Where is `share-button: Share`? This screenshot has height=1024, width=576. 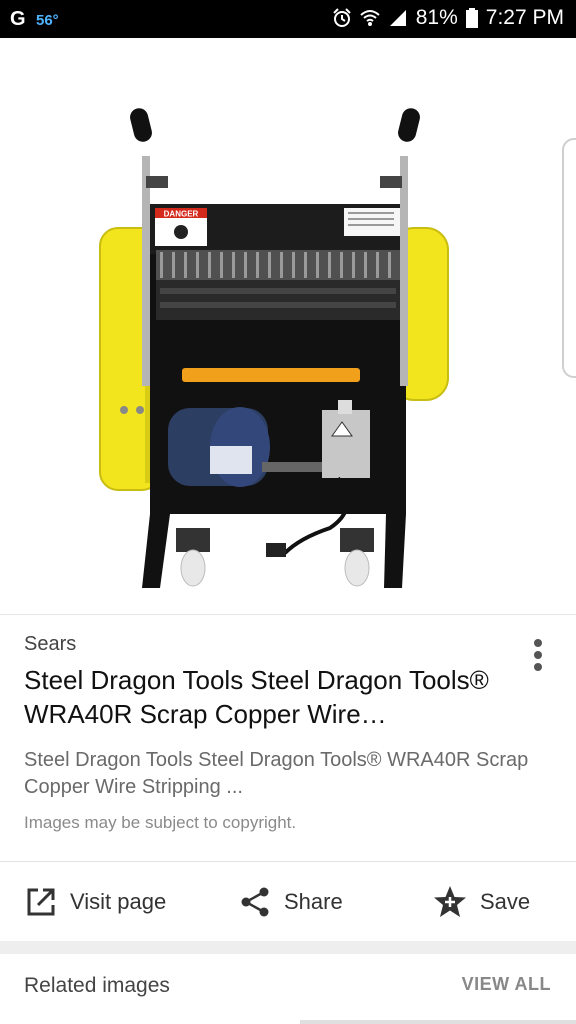
share-button: Share is located at coordinates (290, 902).